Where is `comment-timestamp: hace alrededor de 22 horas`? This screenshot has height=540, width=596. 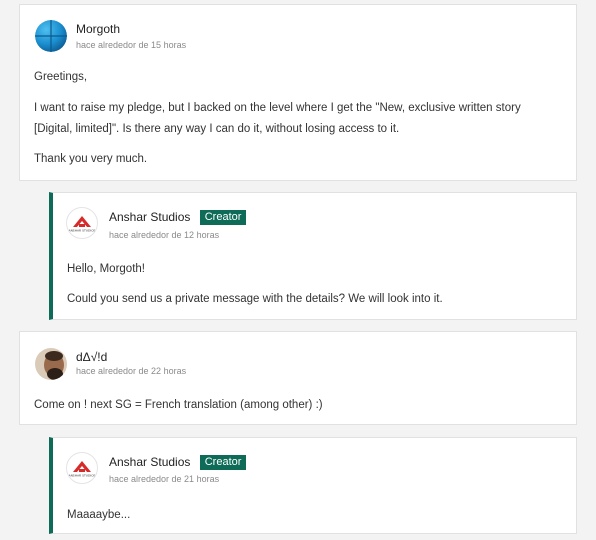
comment-timestamp: hace alrededor de 22 horas is located at coordinates (131, 371).